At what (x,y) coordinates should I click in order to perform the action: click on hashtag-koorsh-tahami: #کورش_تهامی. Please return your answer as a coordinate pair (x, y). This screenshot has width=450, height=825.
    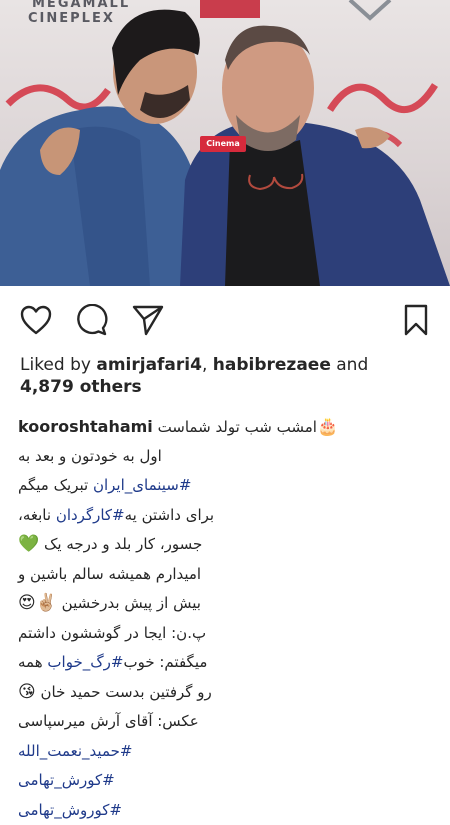
    Looking at the image, I should click on (66, 780).